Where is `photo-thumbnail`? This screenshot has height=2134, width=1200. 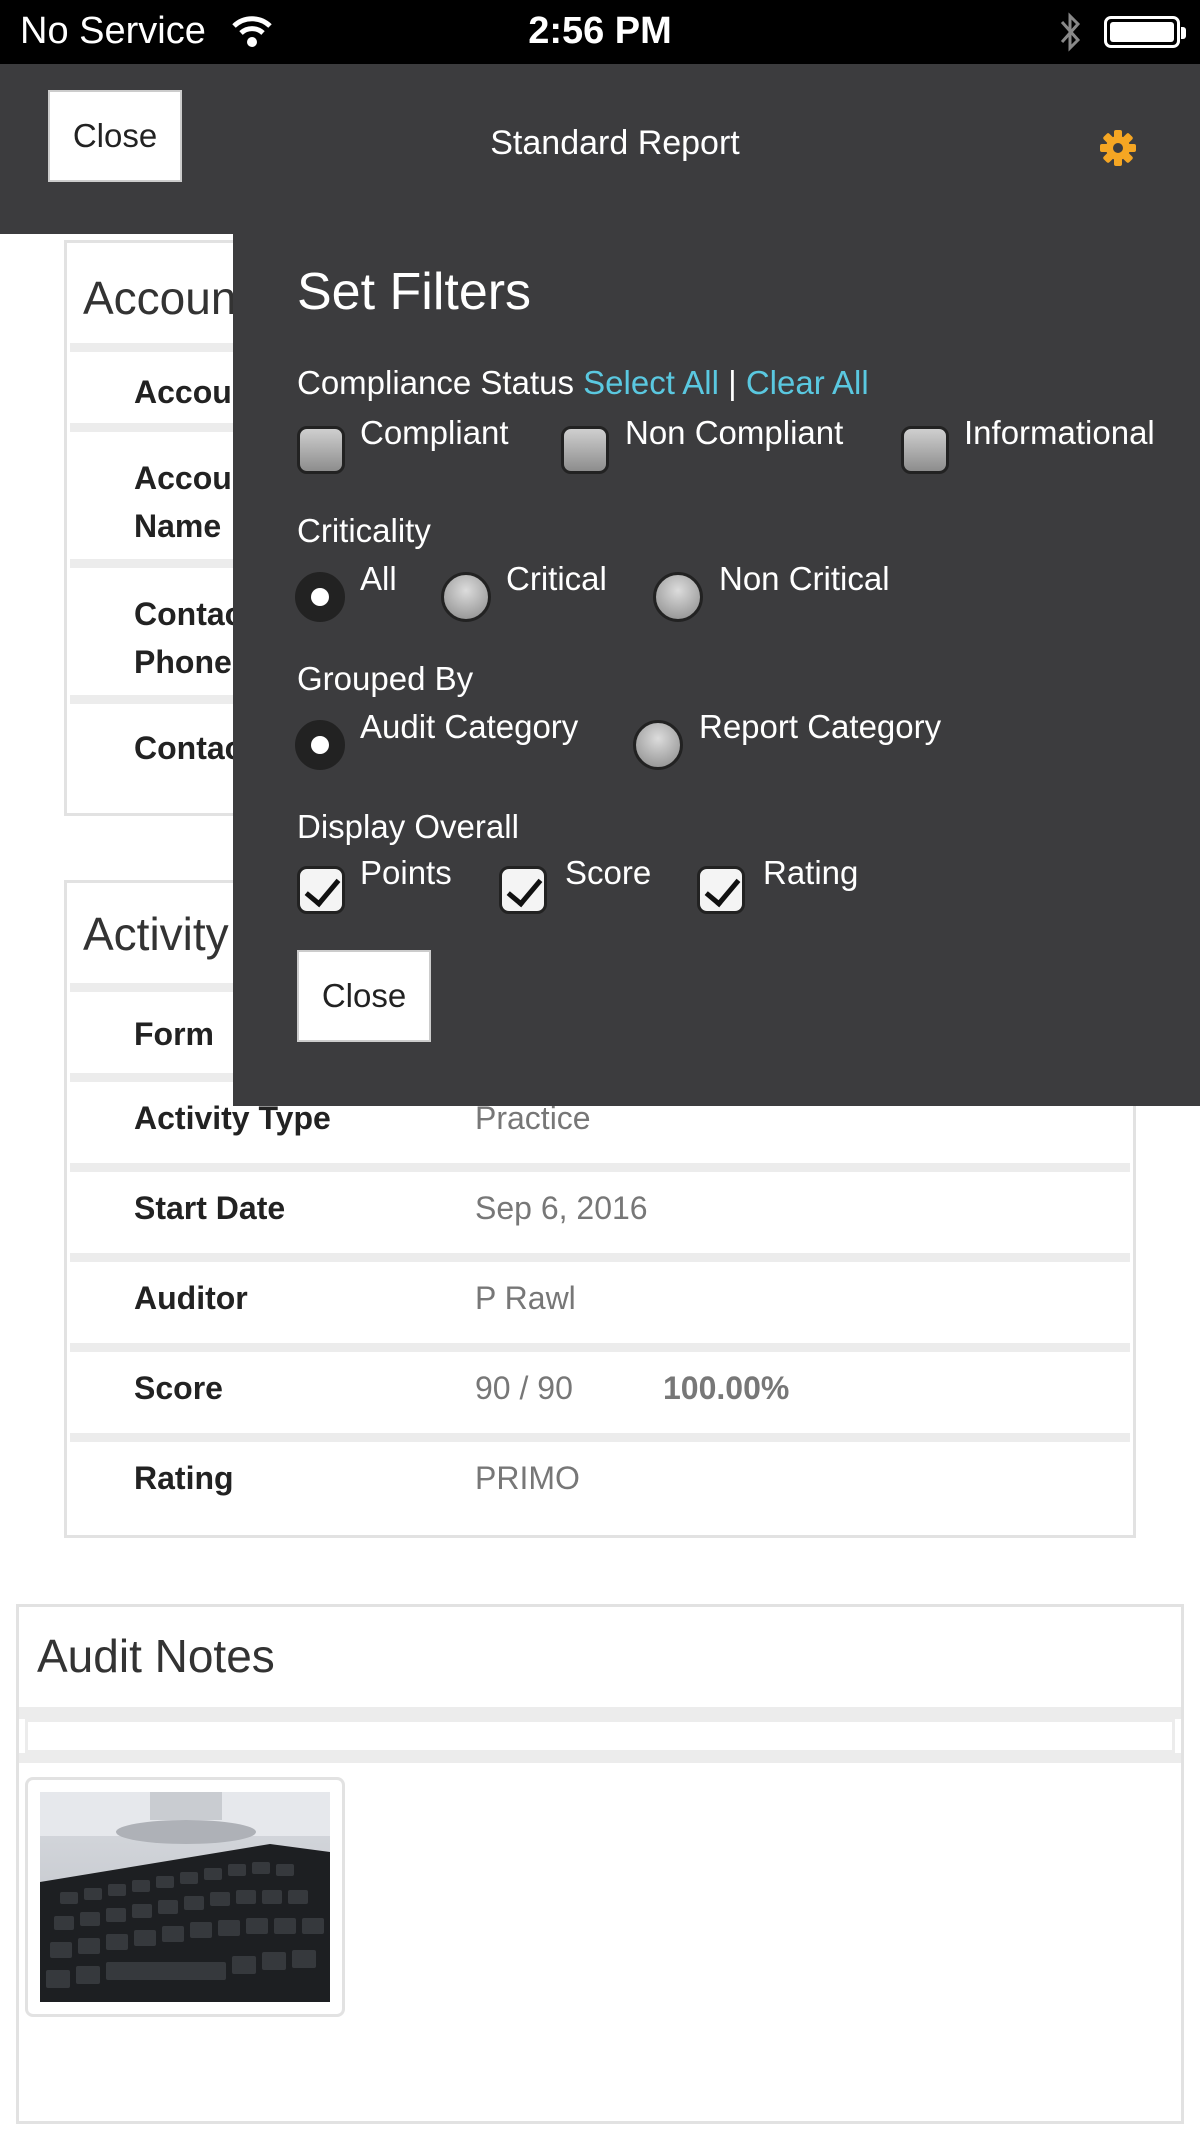
photo-thumbnail is located at coordinates (185, 1897).